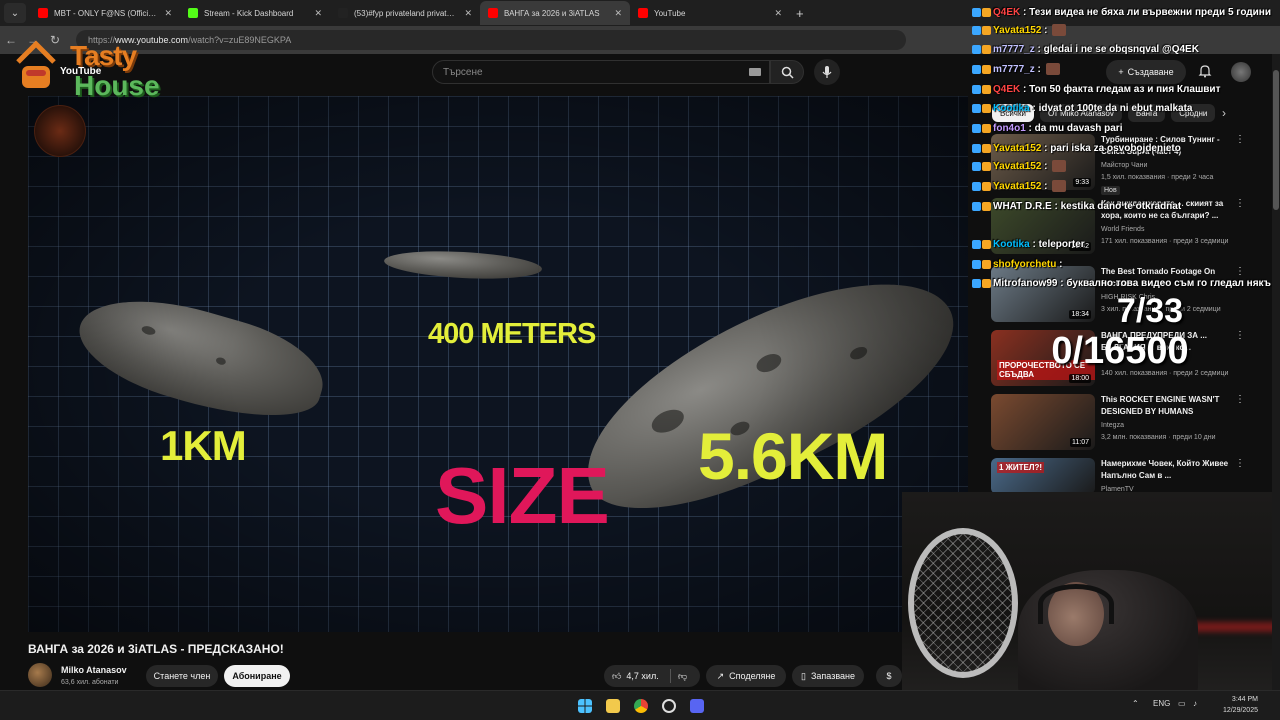  I want to click on browser-tab: ВАНГА за 2026 и 3iATLAS ✕, so click(555, 13).